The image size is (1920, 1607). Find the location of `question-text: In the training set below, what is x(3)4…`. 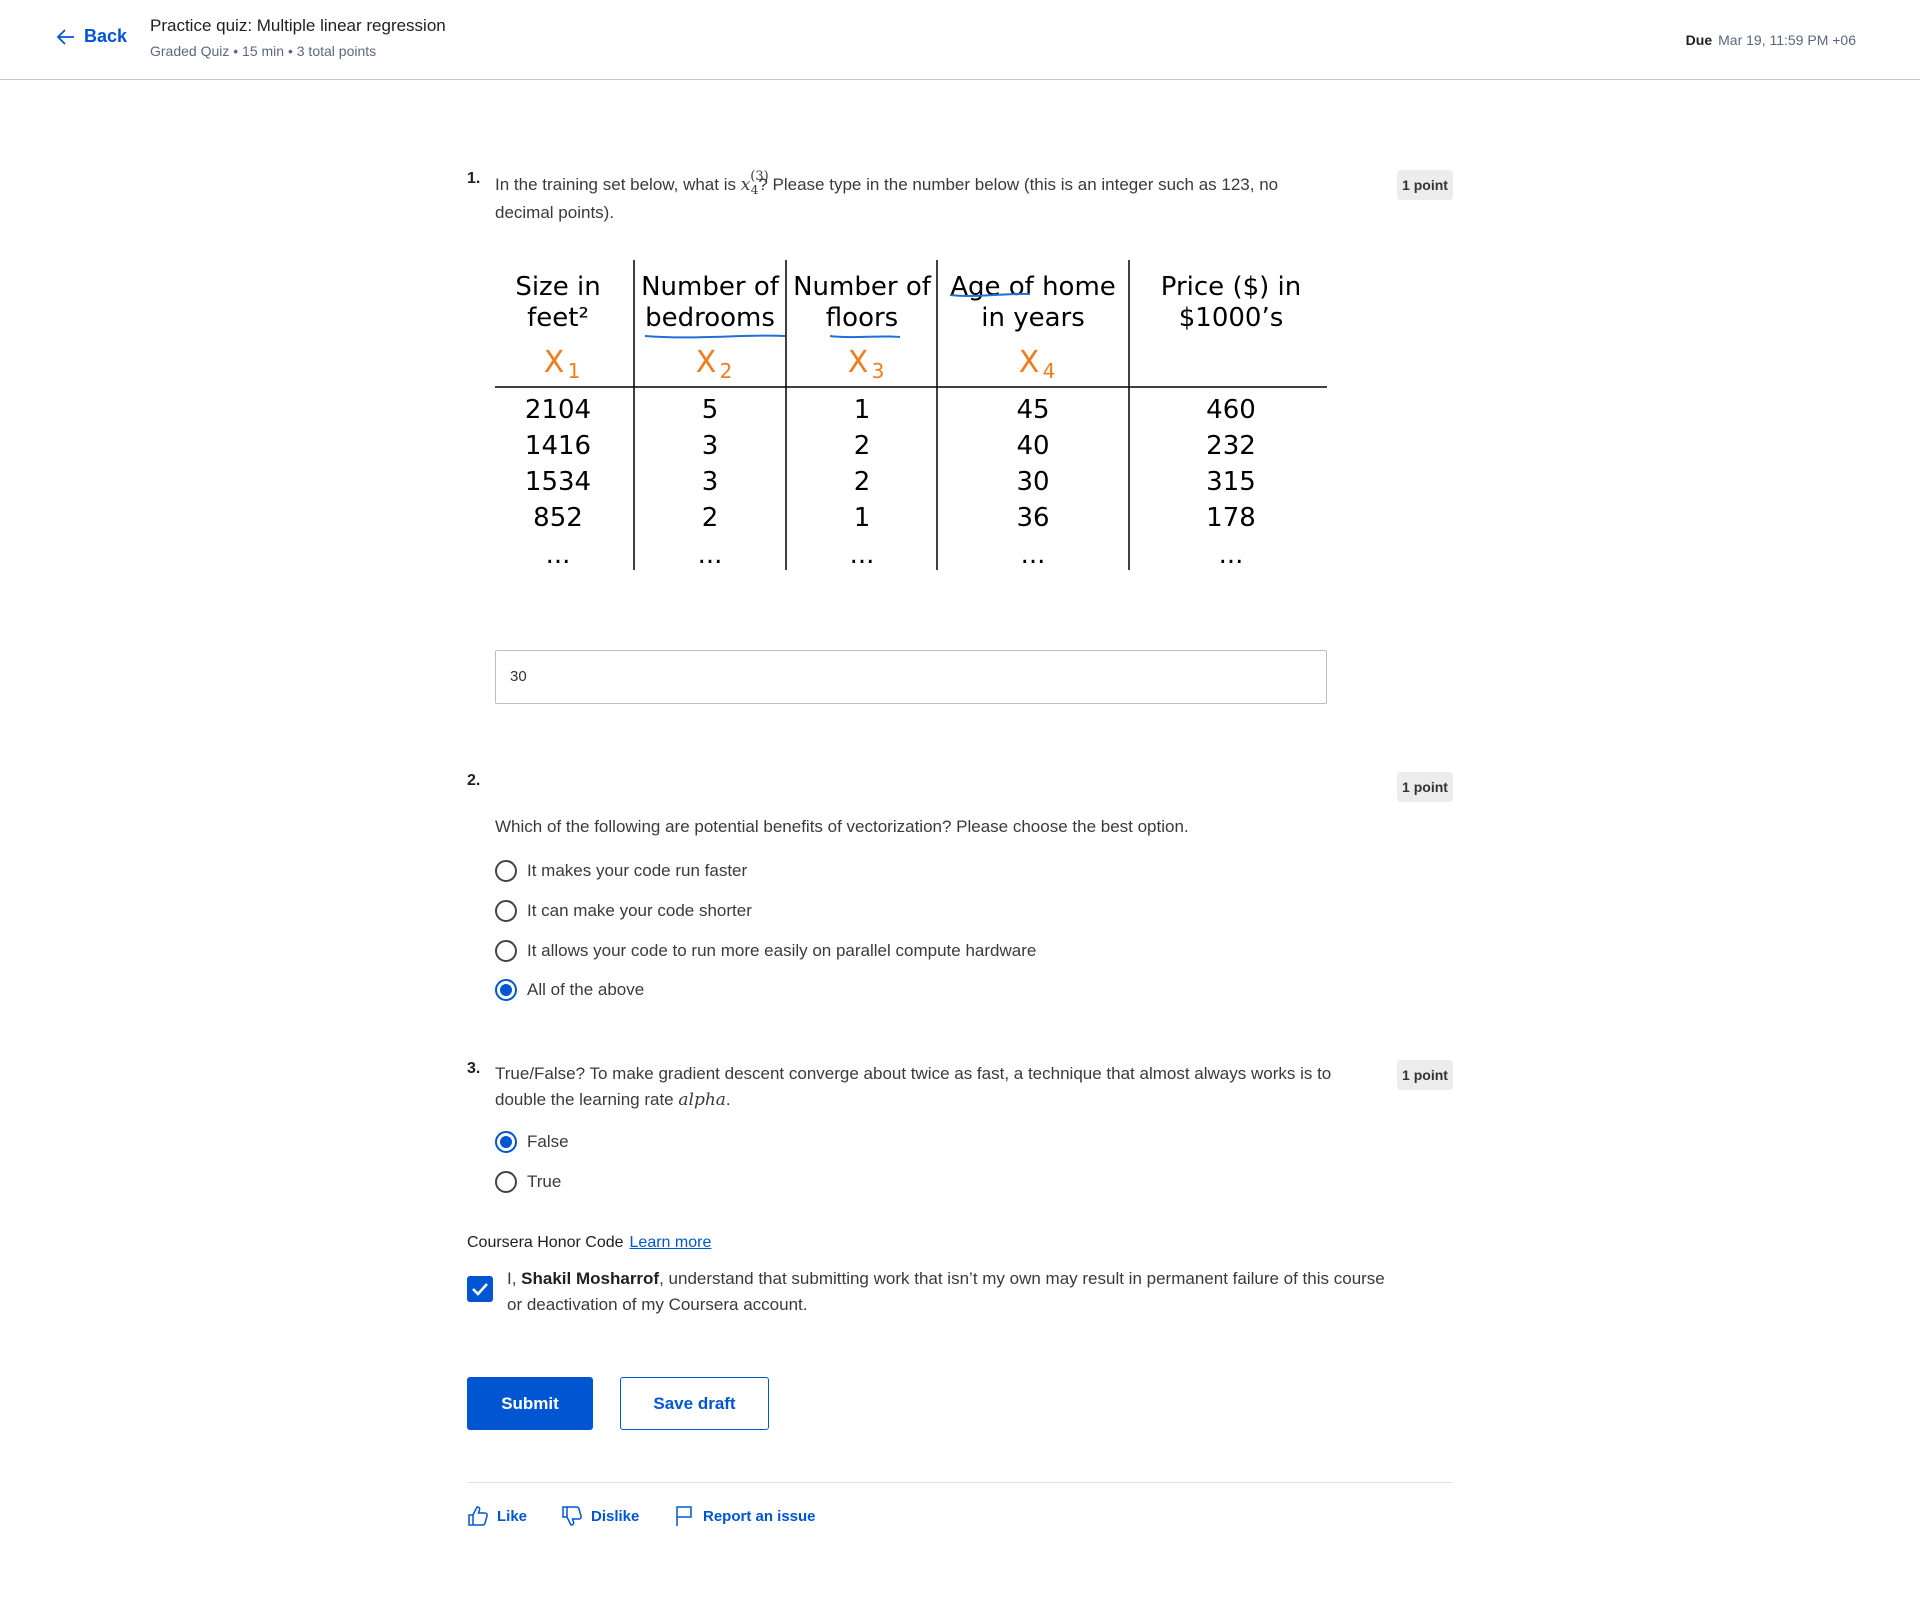

question-text: In the training set below, what is x(3)4… is located at coordinates (915, 197).